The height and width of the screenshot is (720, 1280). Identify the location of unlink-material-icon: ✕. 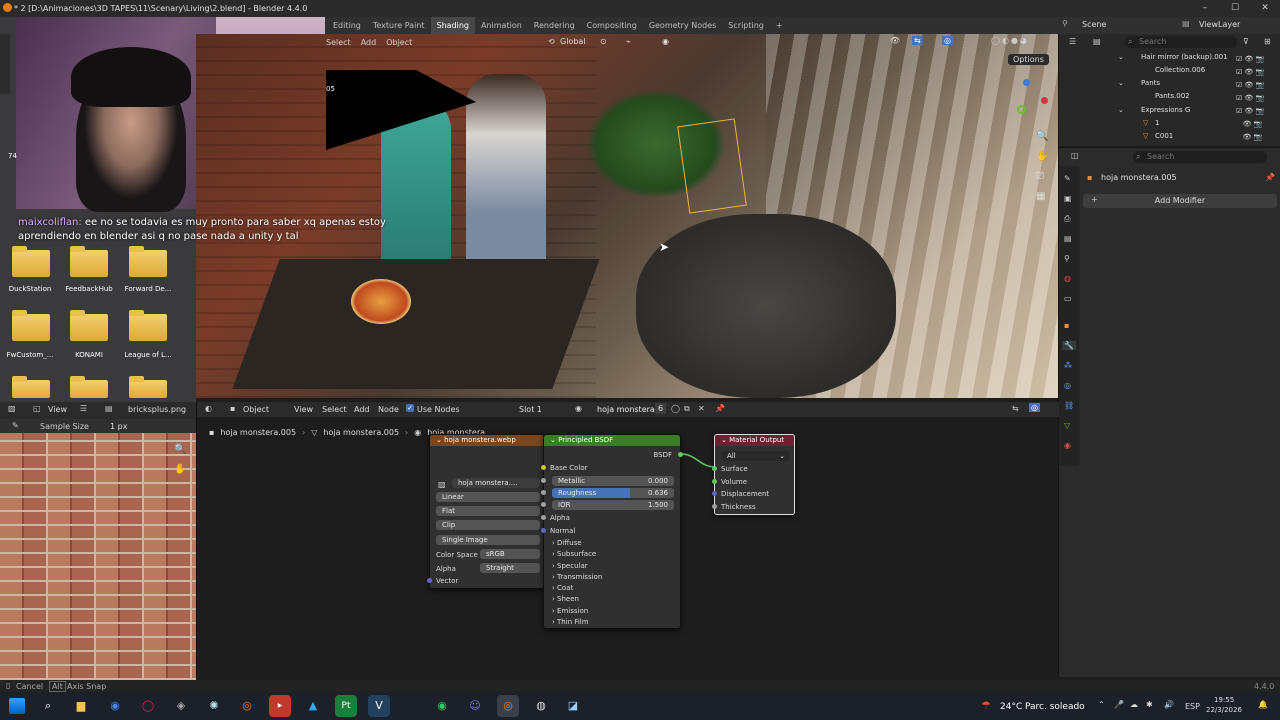
(701, 408).